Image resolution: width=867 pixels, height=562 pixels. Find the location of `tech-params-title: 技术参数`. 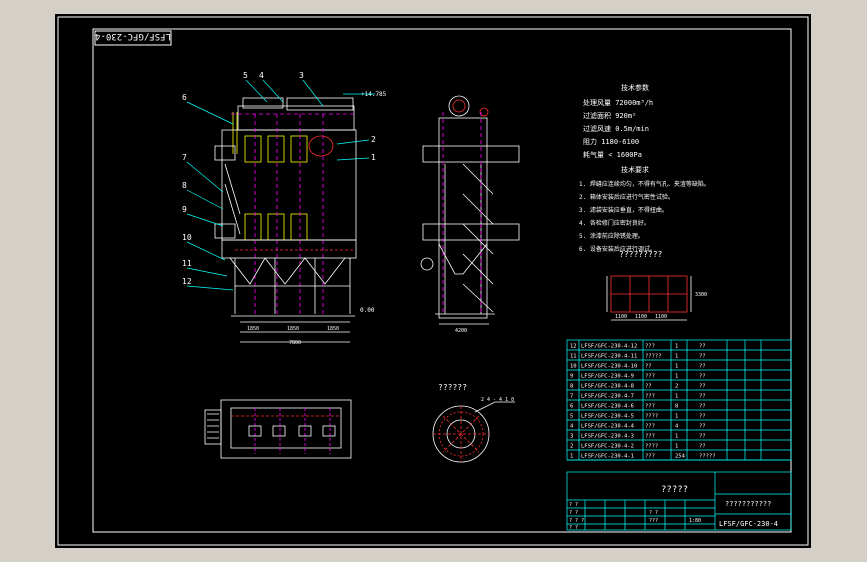

tech-params-title: 技术参数 is located at coordinates (635, 87).